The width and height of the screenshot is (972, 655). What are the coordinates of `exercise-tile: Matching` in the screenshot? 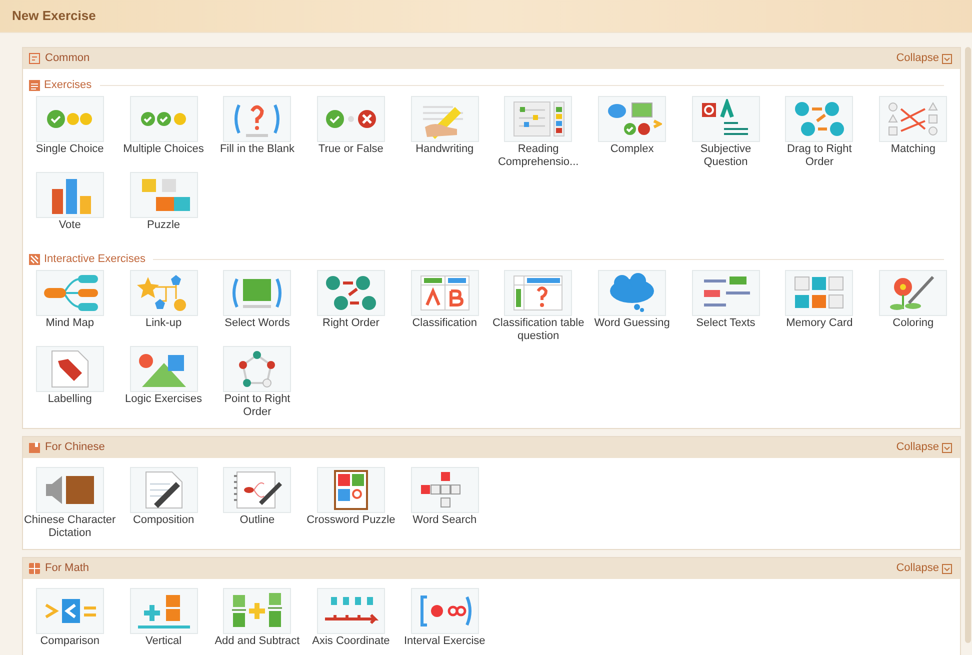 It's located at (913, 134).